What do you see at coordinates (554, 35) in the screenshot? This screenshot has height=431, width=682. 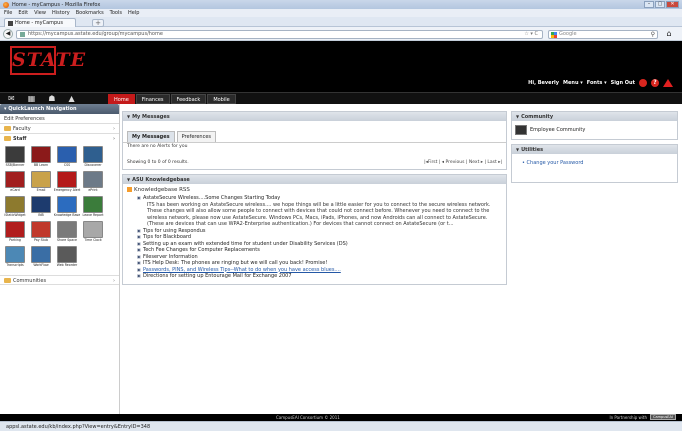 I see `google-icon` at bounding box center [554, 35].